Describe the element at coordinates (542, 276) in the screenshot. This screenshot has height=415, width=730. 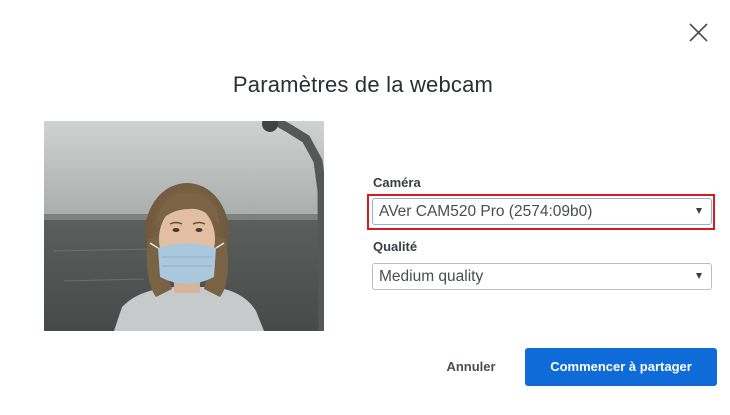
I see `quality-select: Medium quality` at that location.